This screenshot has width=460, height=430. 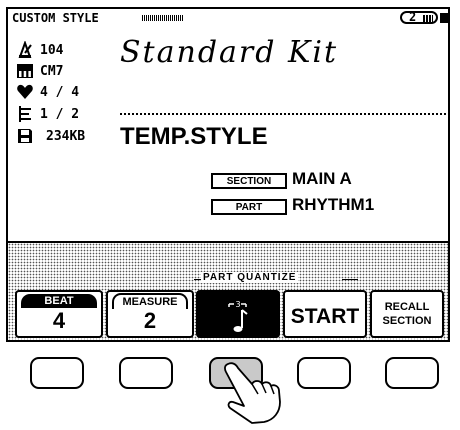 What do you see at coordinates (60, 114) in the screenshot?
I see `measure-value: 1 / 2` at bounding box center [60, 114].